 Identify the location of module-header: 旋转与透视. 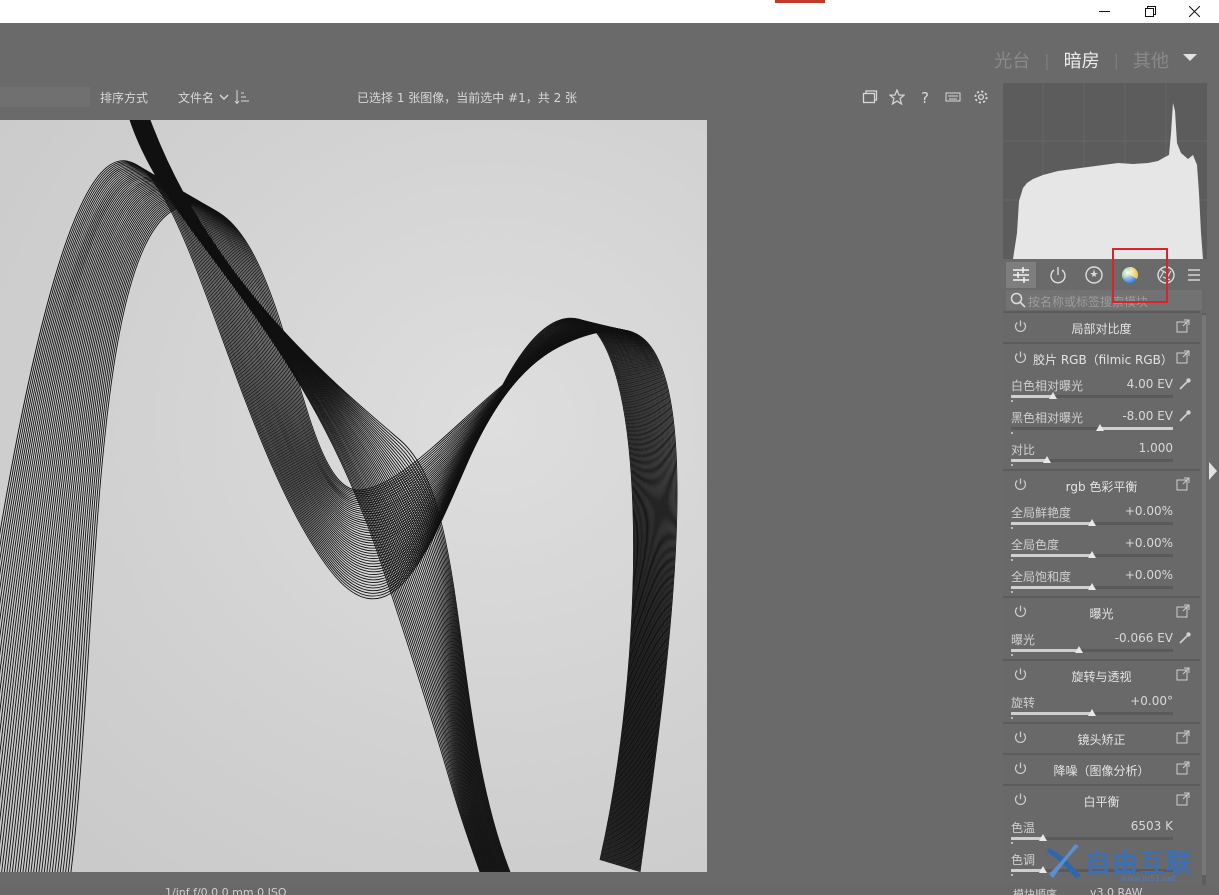
(1101, 675).